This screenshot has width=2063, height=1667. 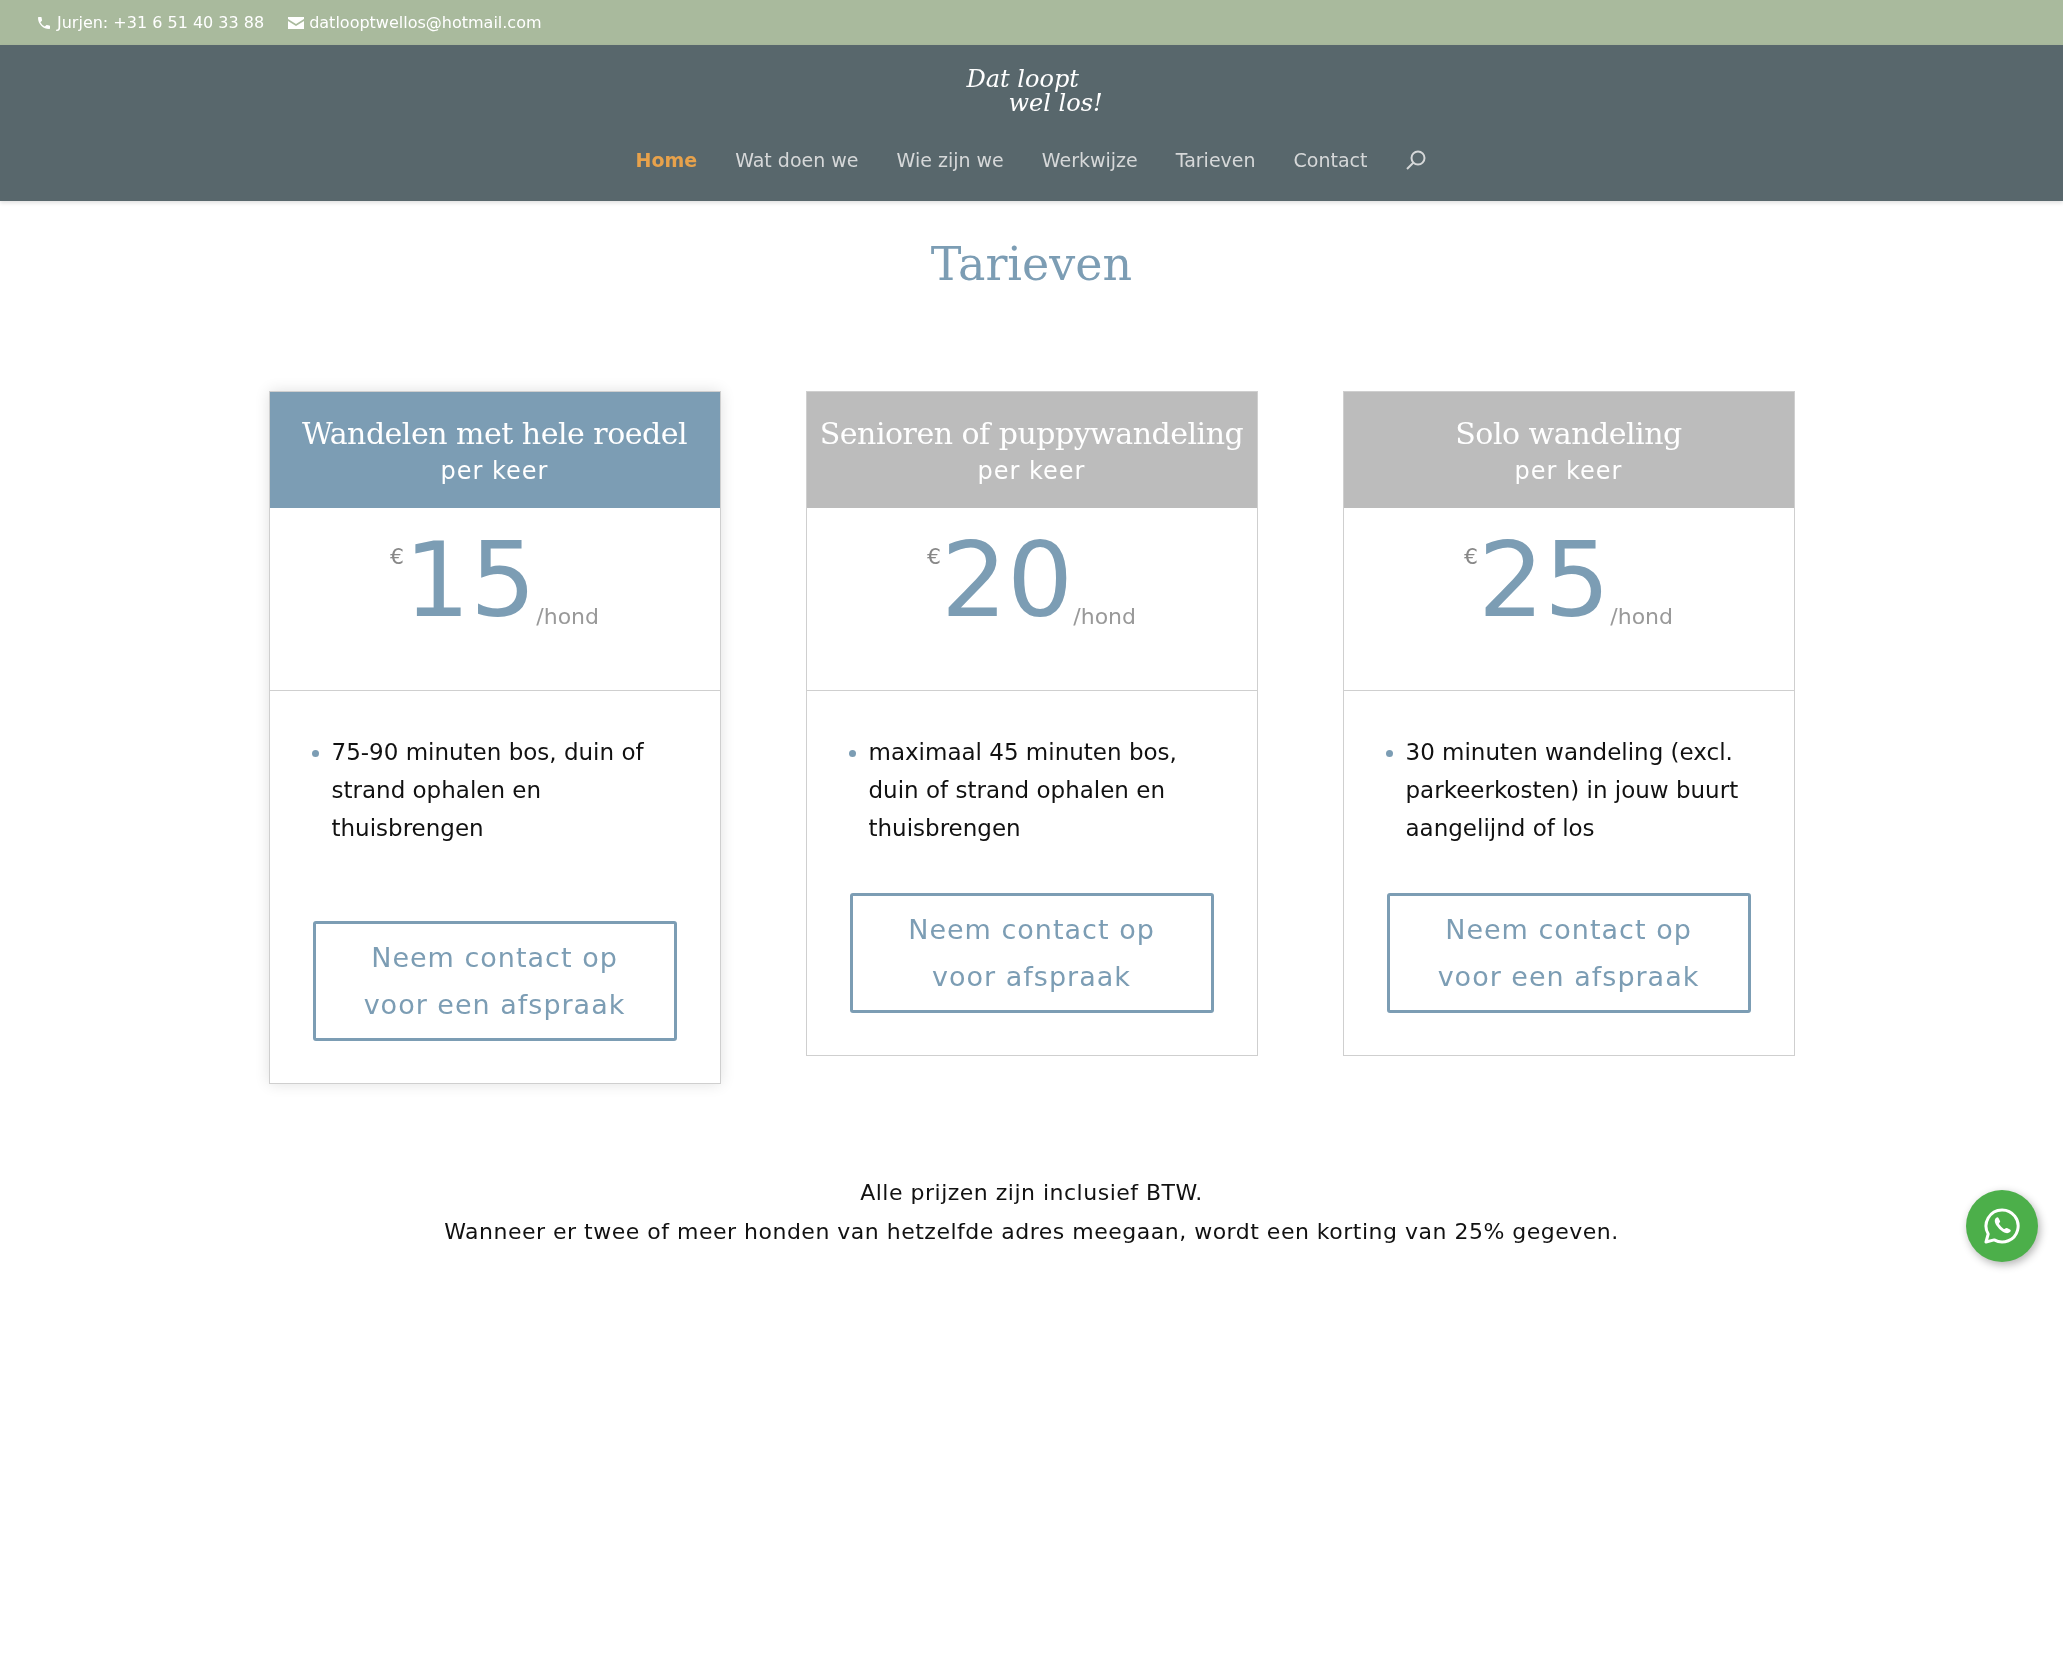 I want to click on nav-link: Contact, so click(x=1330, y=160).